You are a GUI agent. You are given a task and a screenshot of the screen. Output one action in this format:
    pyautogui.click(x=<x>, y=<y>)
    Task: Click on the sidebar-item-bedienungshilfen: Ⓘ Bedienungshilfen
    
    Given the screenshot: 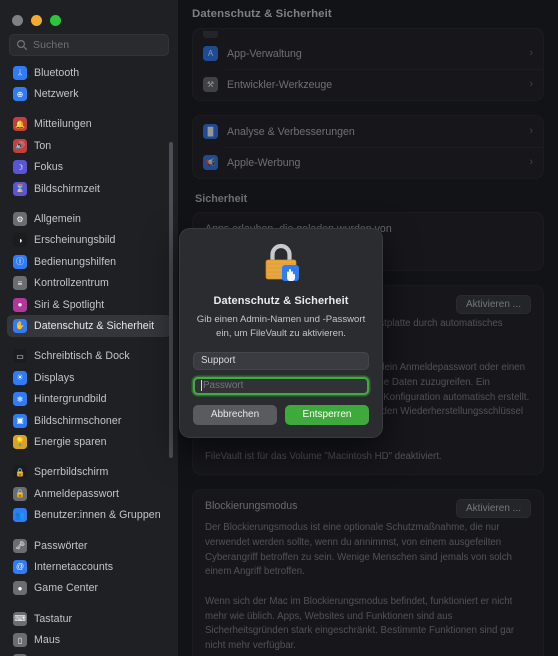 What is the action you would take?
    pyautogui.click(x=89, y=261)
    